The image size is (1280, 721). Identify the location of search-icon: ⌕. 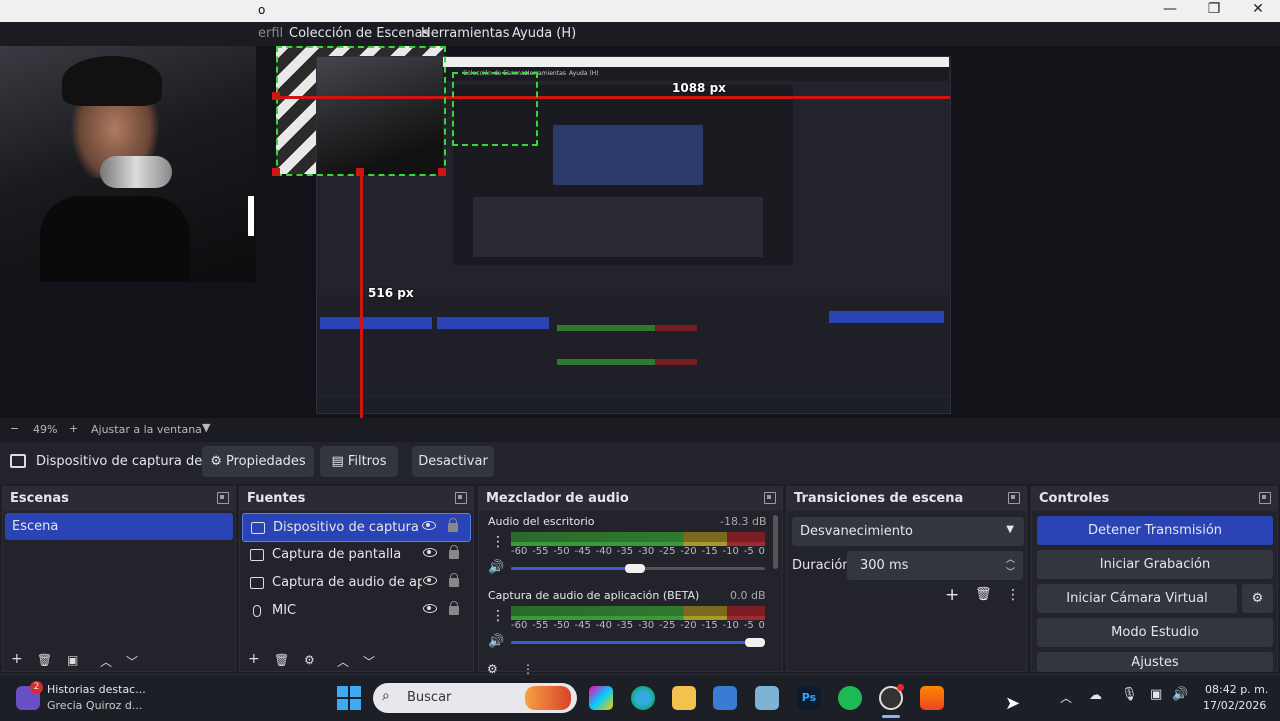
(386, 696).